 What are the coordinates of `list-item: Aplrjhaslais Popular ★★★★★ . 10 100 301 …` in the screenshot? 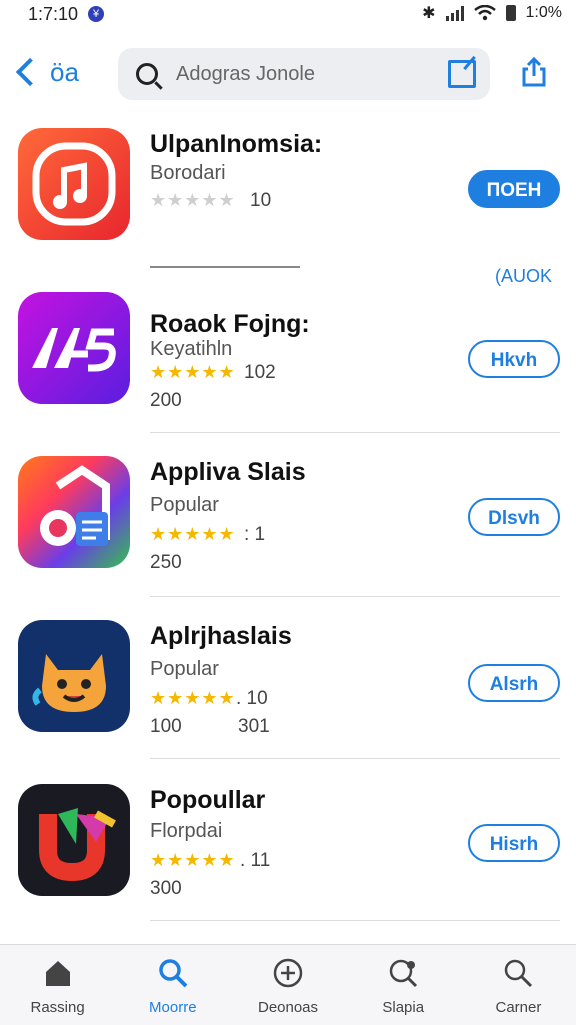 It's located at (288, 693).